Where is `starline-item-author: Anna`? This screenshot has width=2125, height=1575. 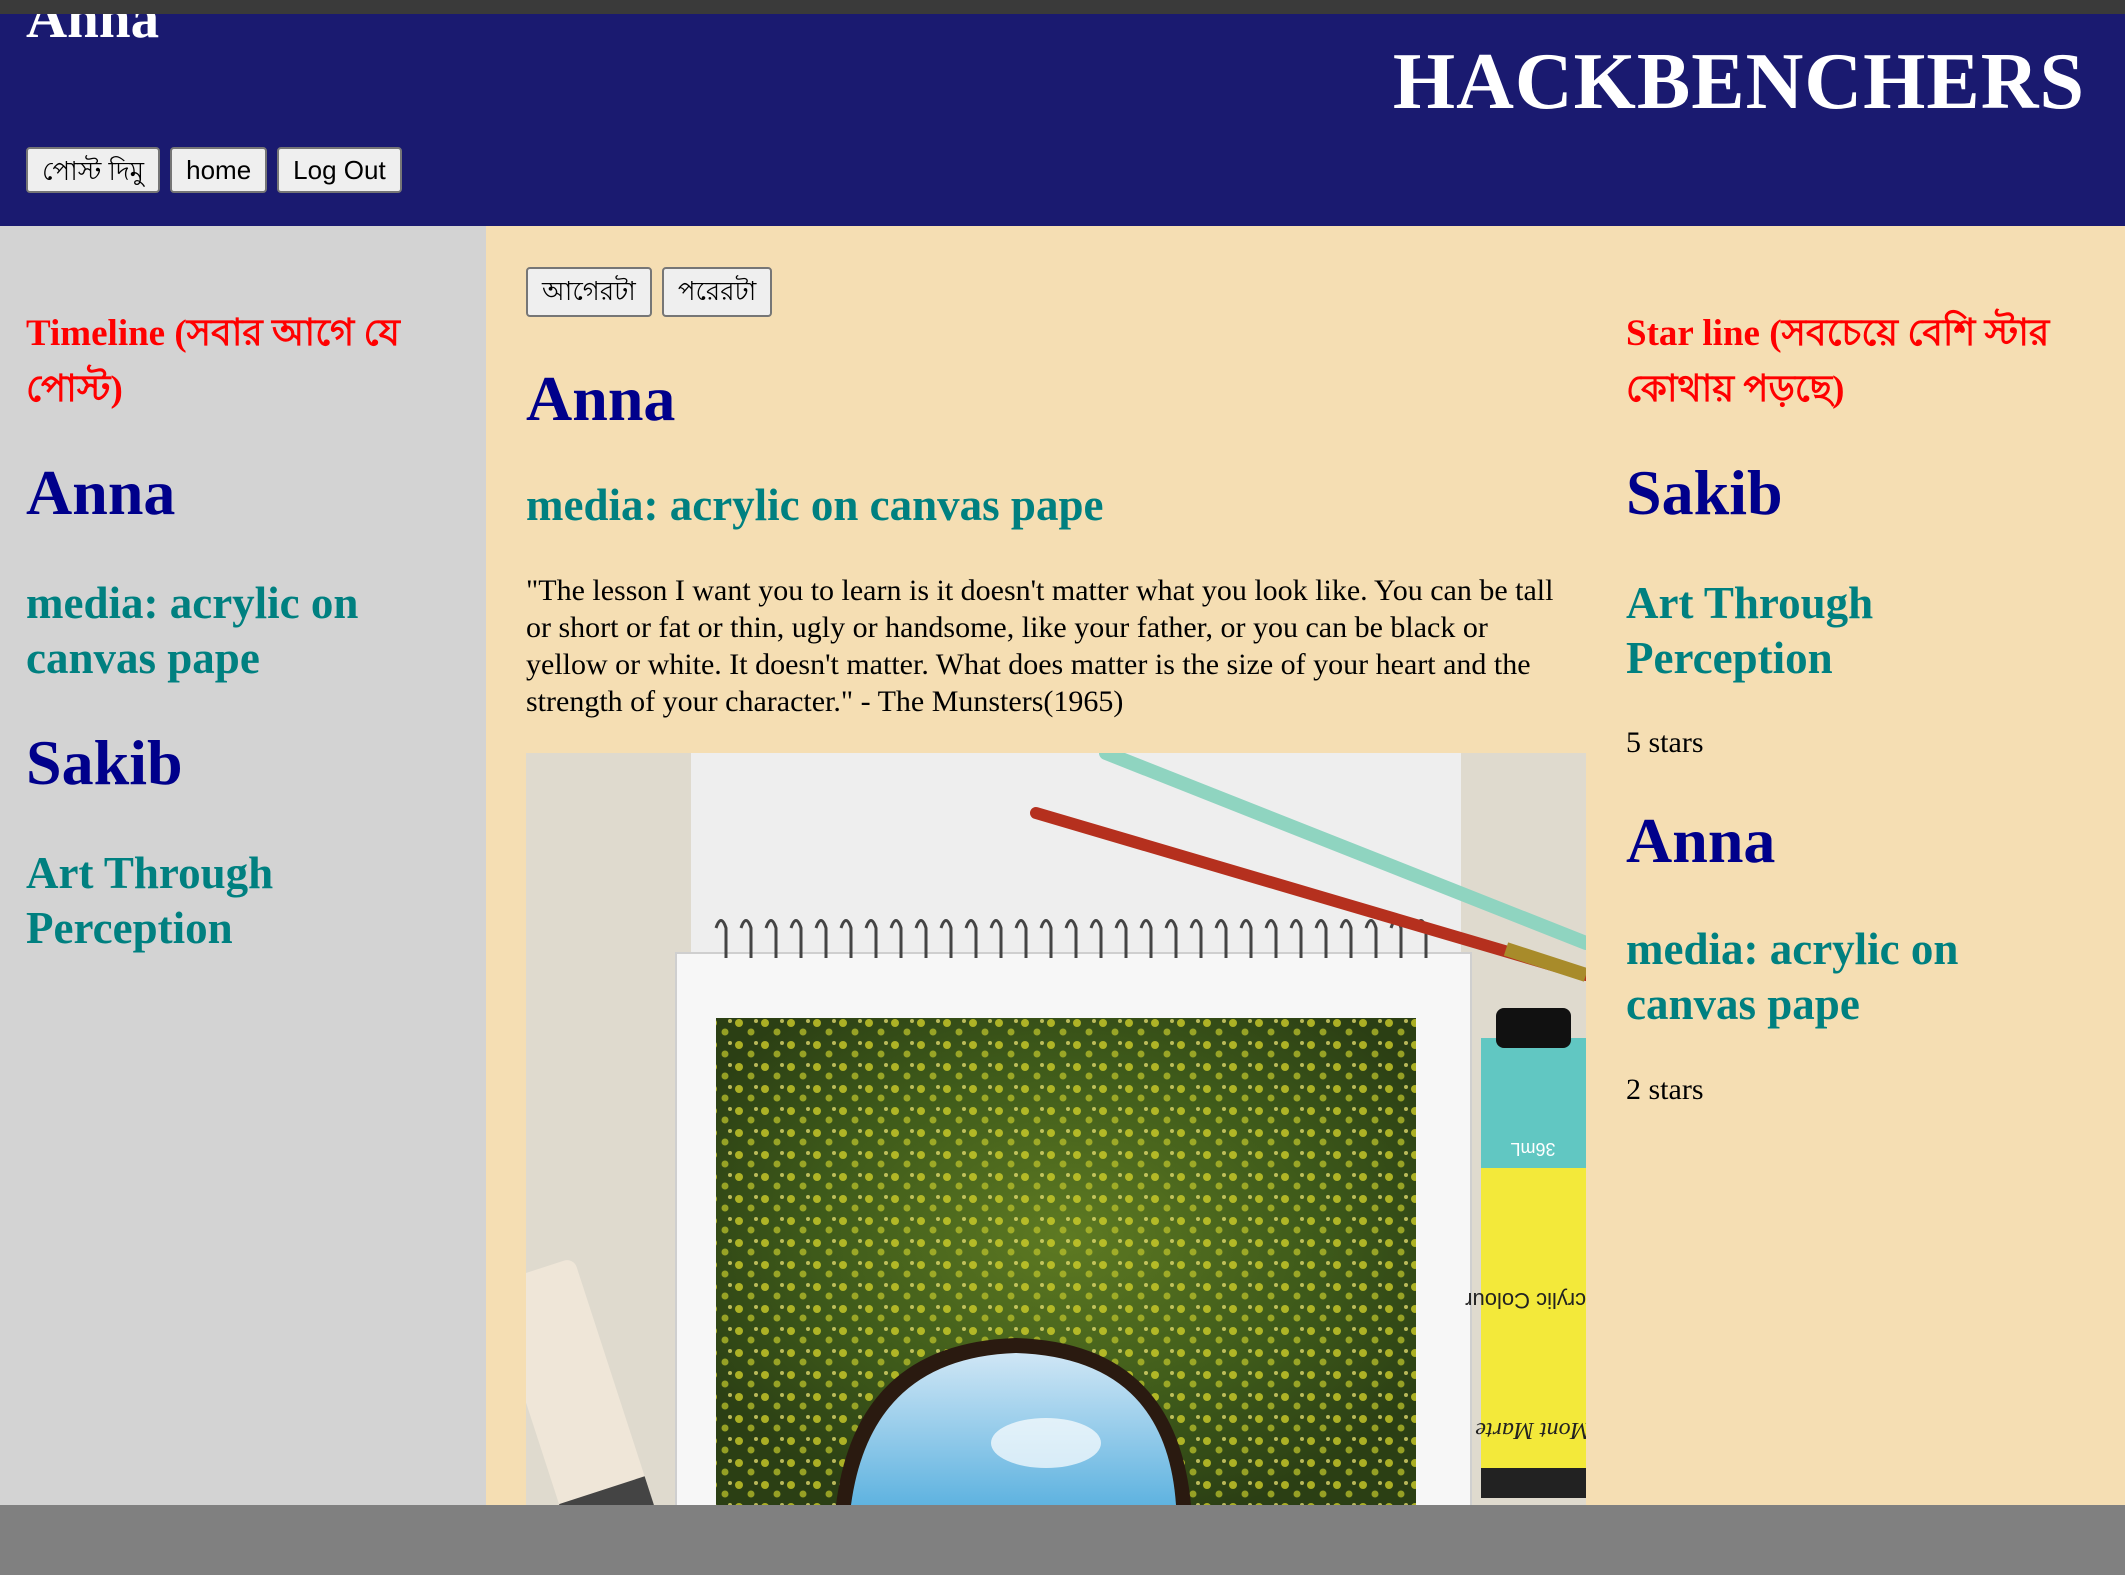
starline-item-author: Anna is located at coordinates (1700, 841).